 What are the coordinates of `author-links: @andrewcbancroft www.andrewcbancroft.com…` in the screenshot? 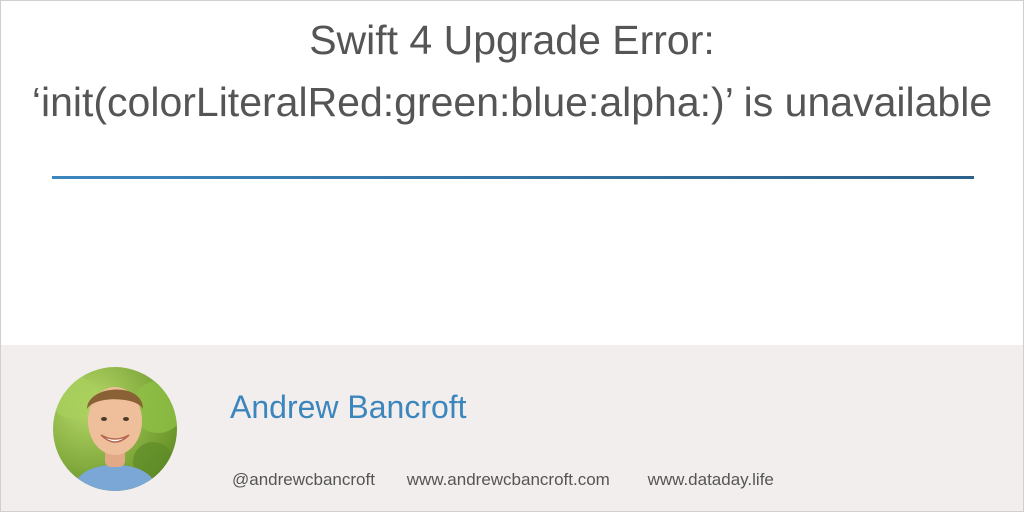 It's located at (503, 480).